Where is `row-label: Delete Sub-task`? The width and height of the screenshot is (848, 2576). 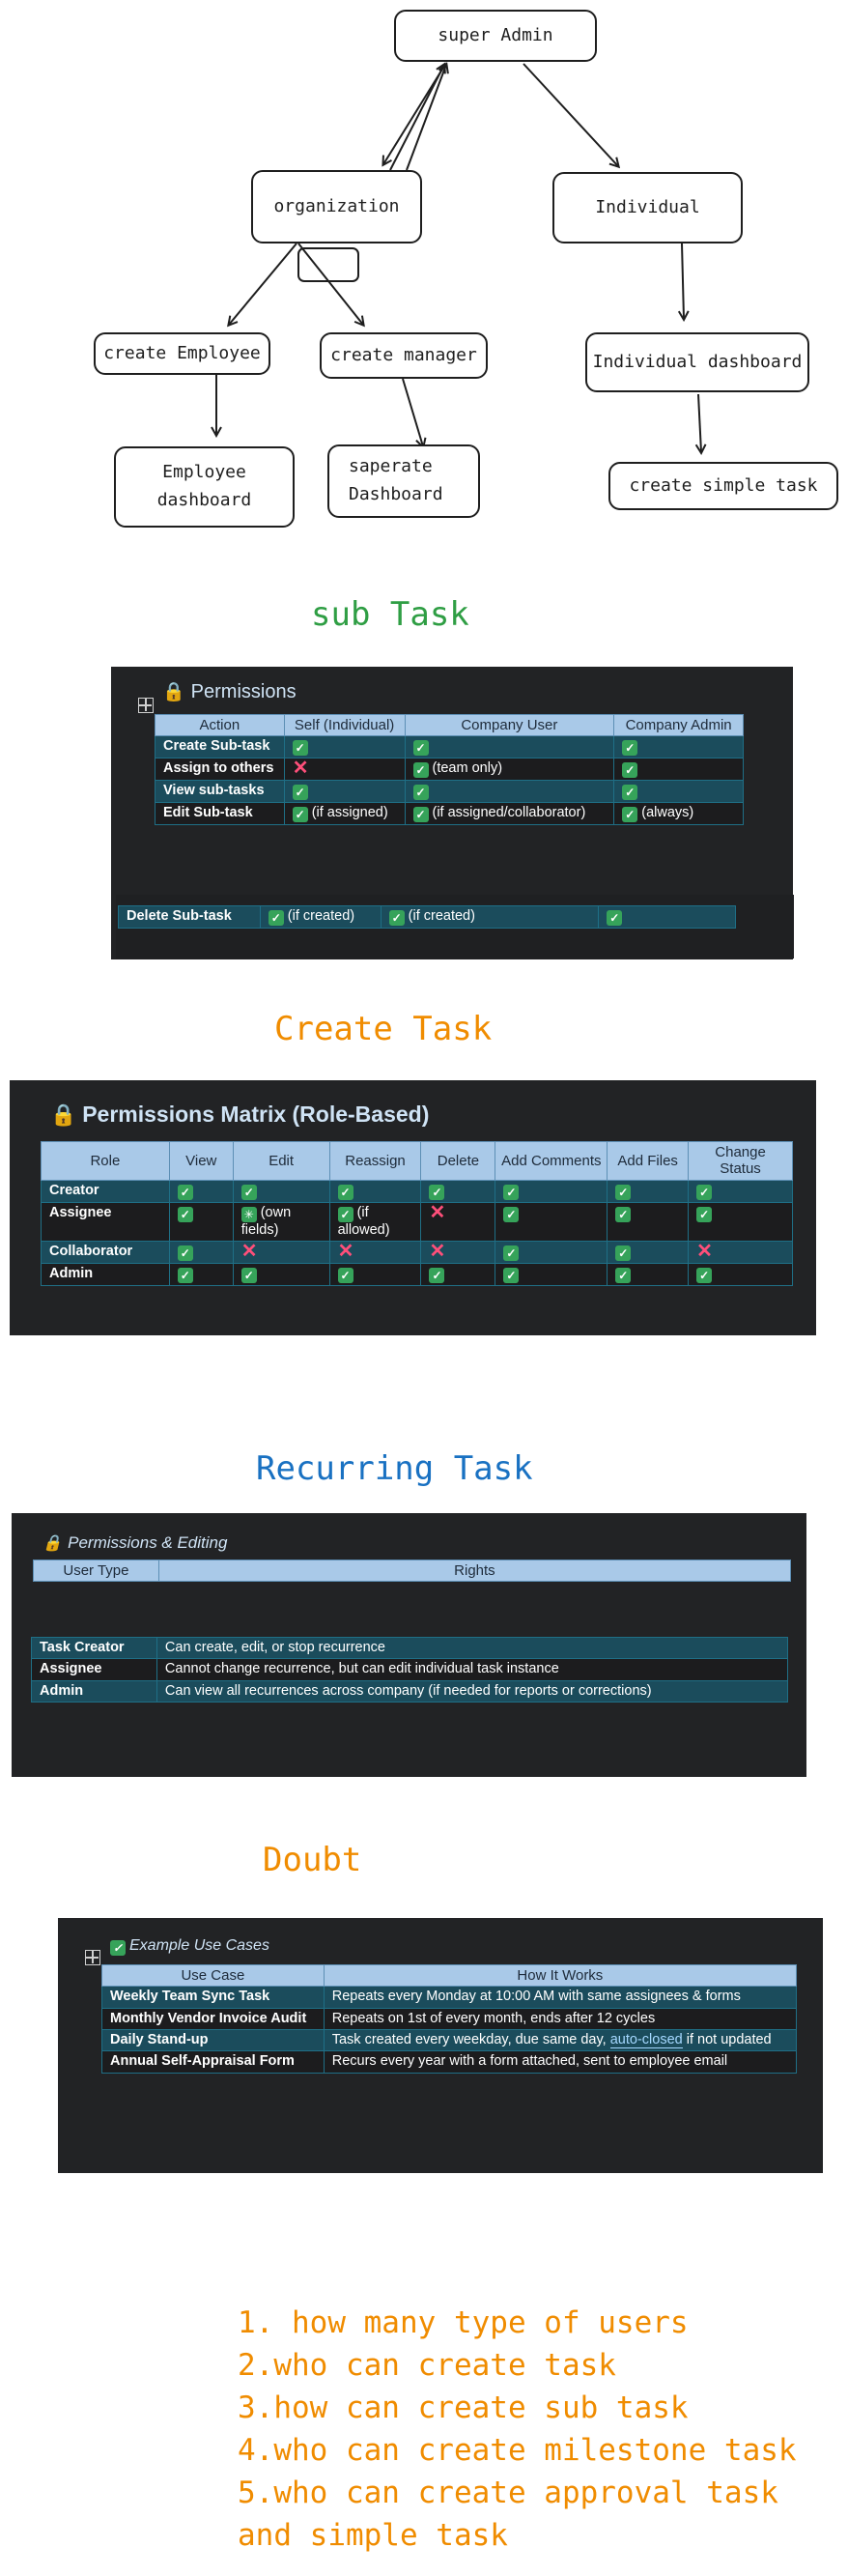
row-label: Delete Sub-task is located at coordinates (190, 917).